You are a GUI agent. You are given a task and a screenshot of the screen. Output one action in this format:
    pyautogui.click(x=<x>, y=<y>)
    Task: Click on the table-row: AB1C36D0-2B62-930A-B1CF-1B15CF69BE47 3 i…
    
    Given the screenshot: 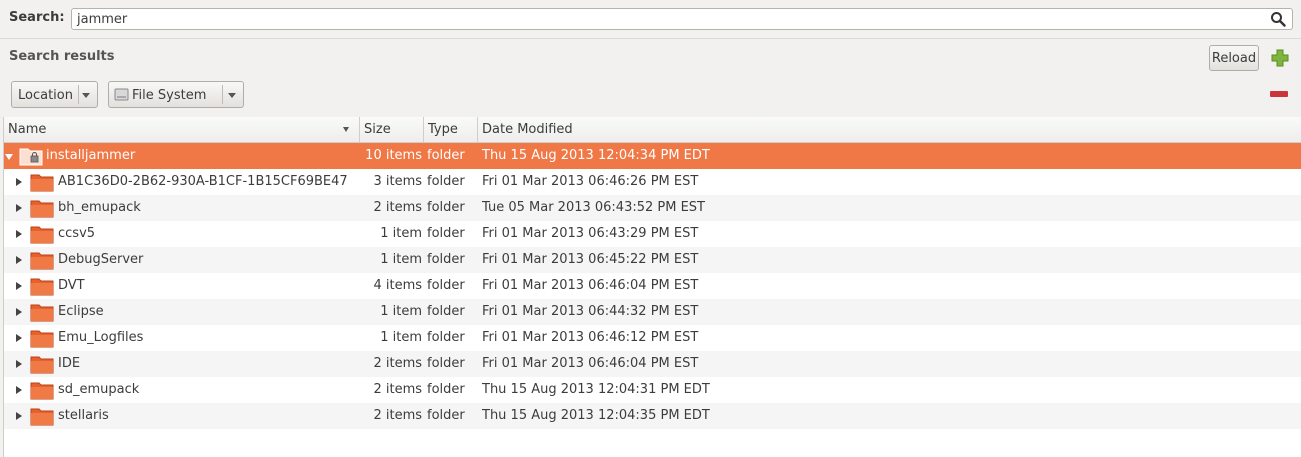 What is the action you would take?
    pyautogui.click(x=652, y=182)
    